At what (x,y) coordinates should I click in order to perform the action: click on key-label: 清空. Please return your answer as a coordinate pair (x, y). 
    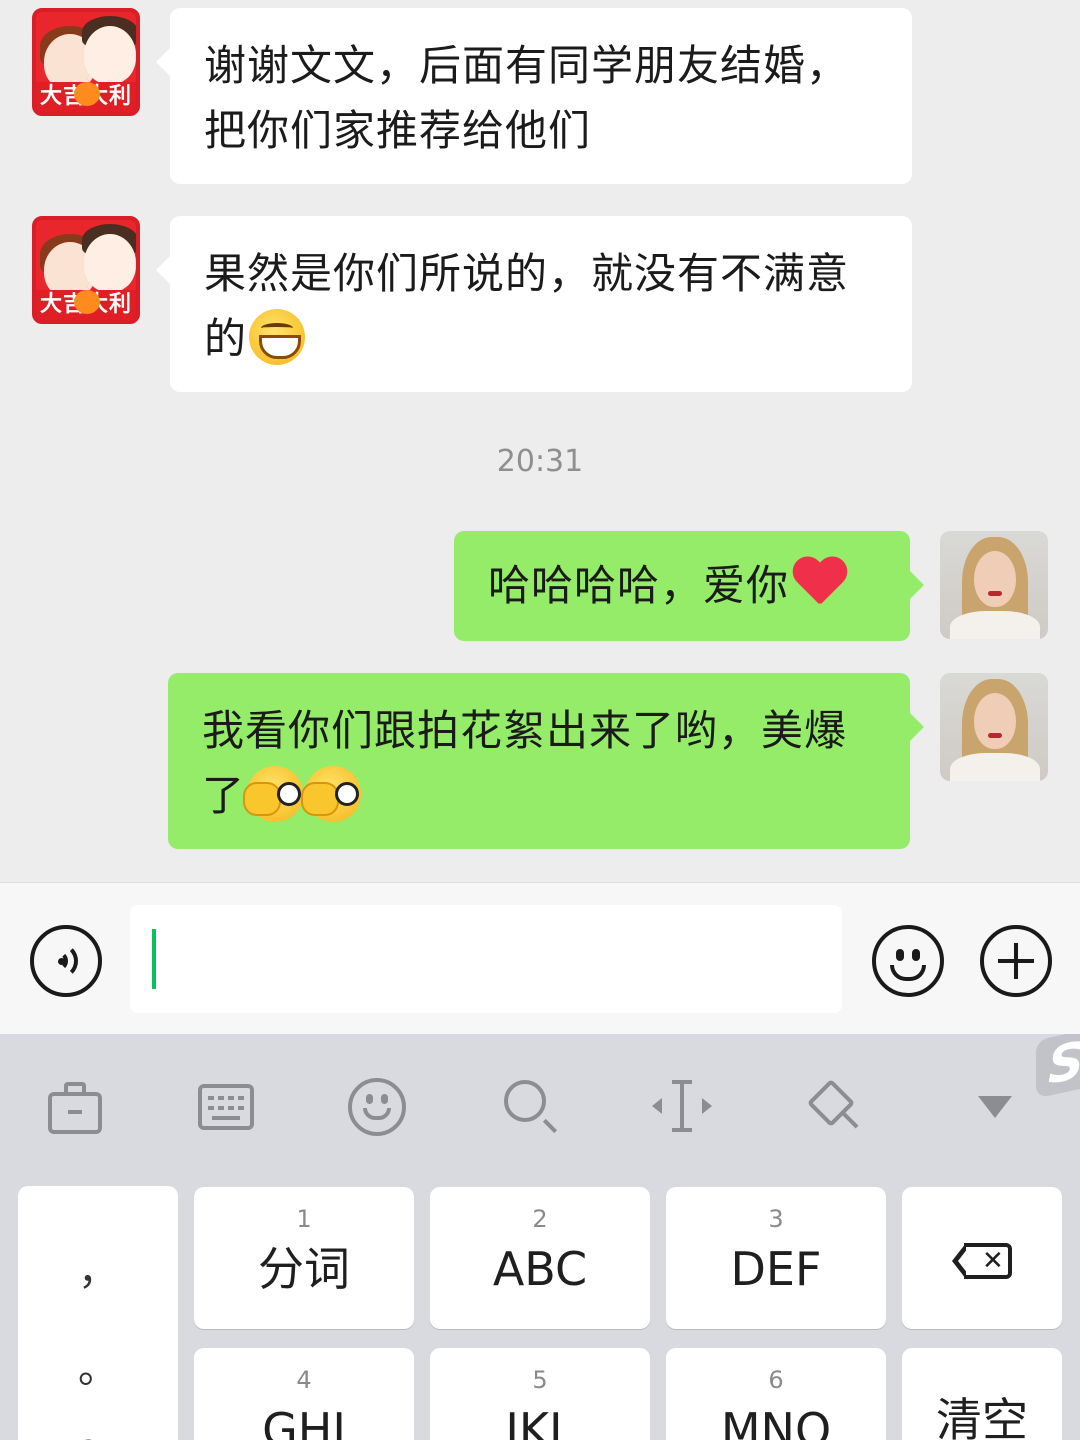
    Looking at the image, I should click on (982, 1416).